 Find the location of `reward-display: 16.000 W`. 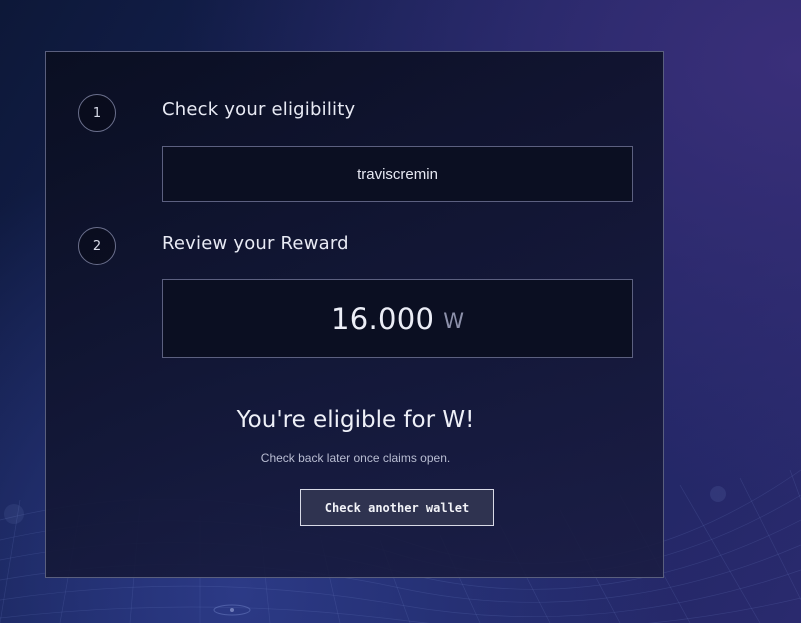

reward-display: 16.000 W is located at coordinates (397, 318).